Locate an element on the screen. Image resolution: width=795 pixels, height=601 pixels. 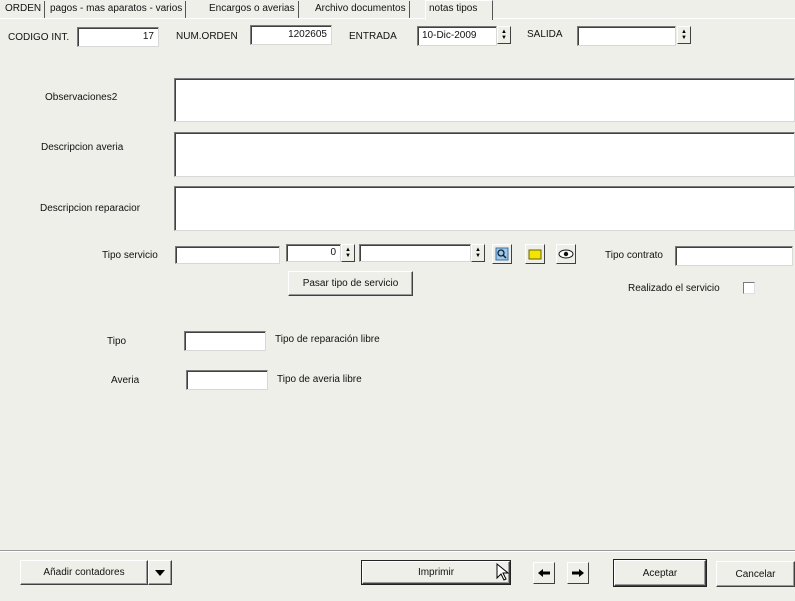
anadir-dropdown-button is located at coordinates (160, 572).